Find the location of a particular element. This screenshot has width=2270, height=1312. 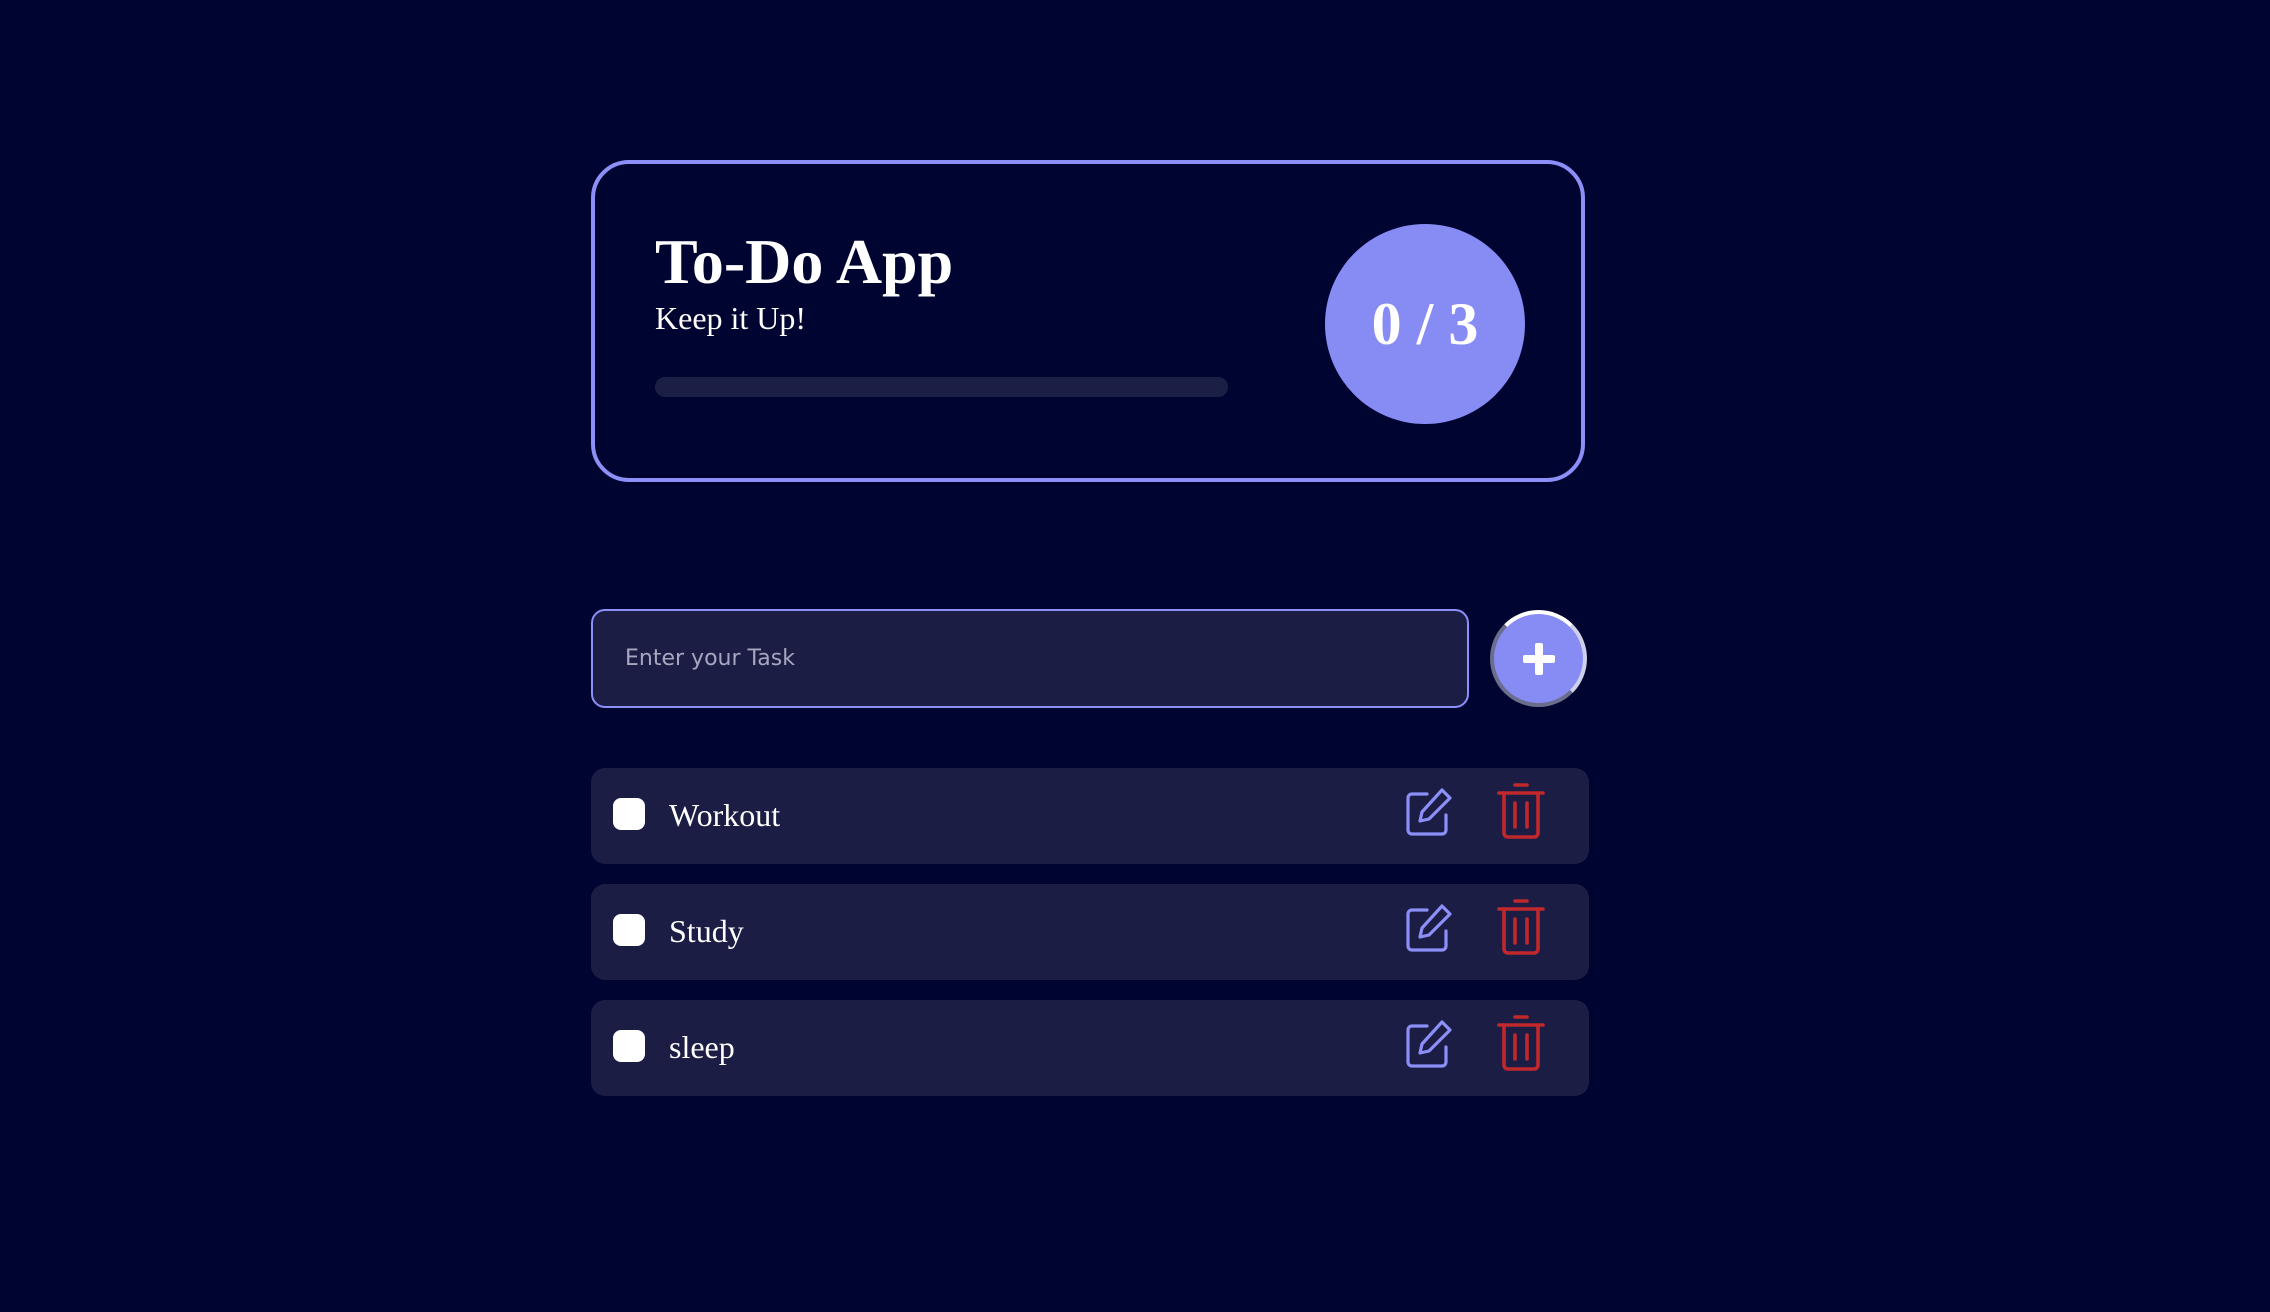

add-task-form is located at coordinates (1089, 659).